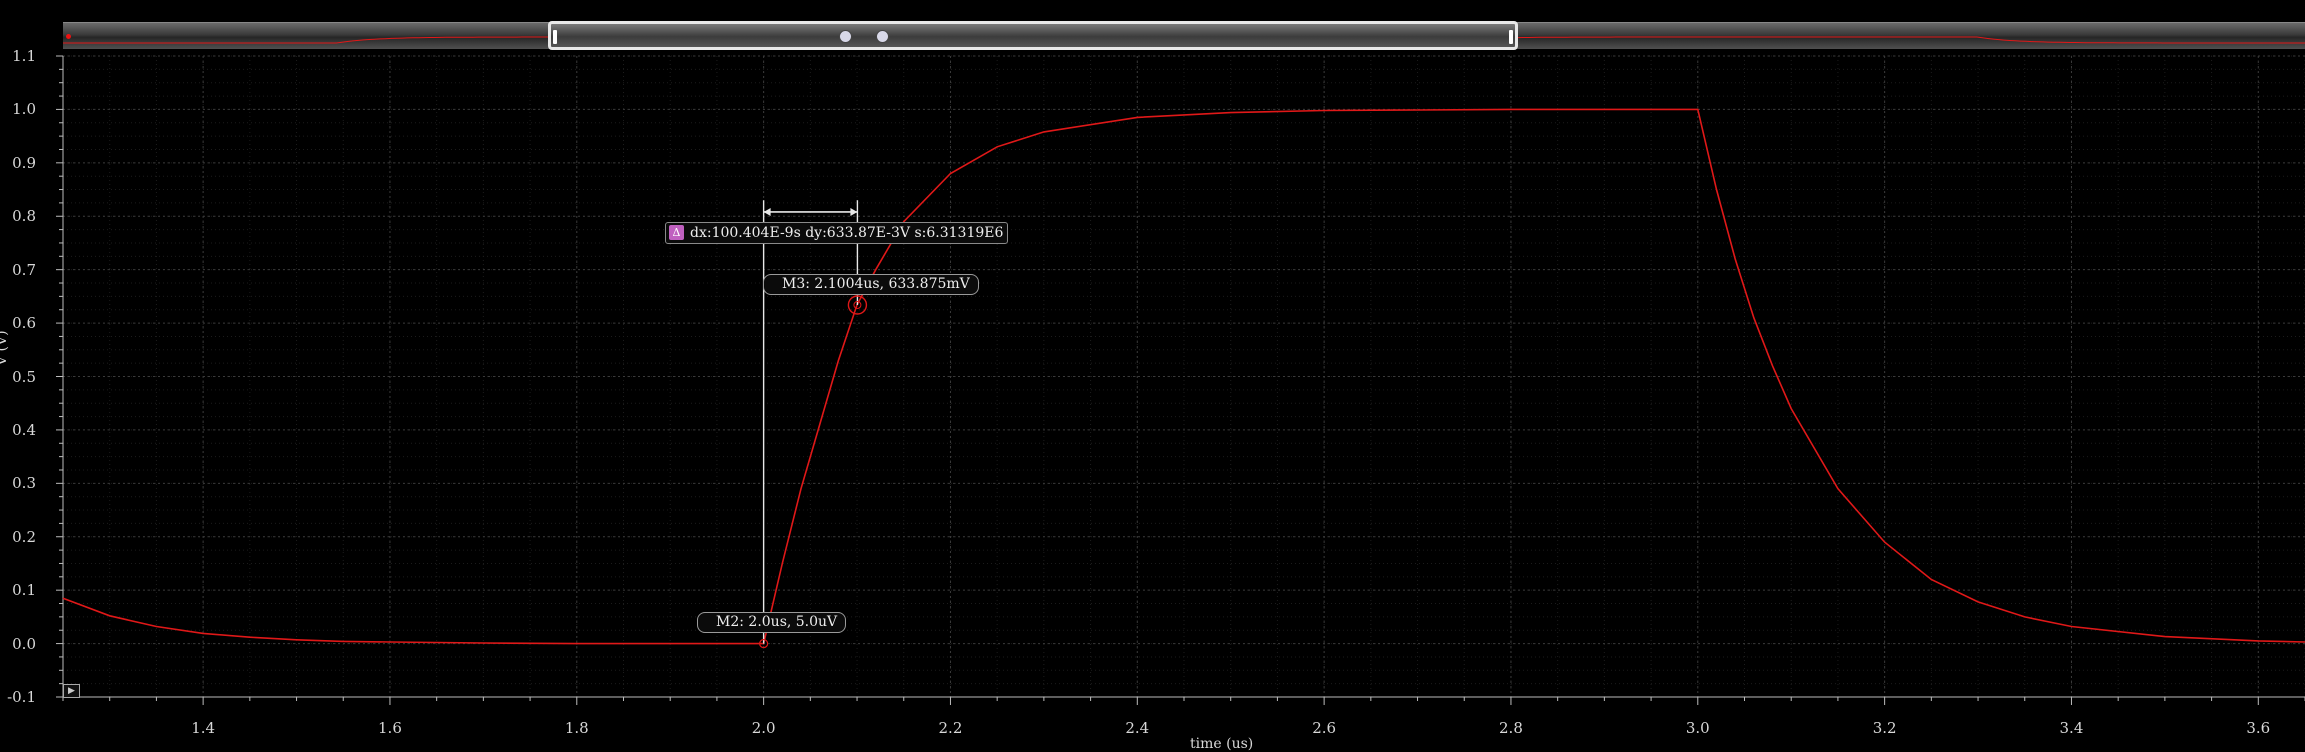 The image size is (2305, 752). Describe the element at coordinates (24, 429) in the screenshot. I see `y-tick-label: 0.4` at that location.